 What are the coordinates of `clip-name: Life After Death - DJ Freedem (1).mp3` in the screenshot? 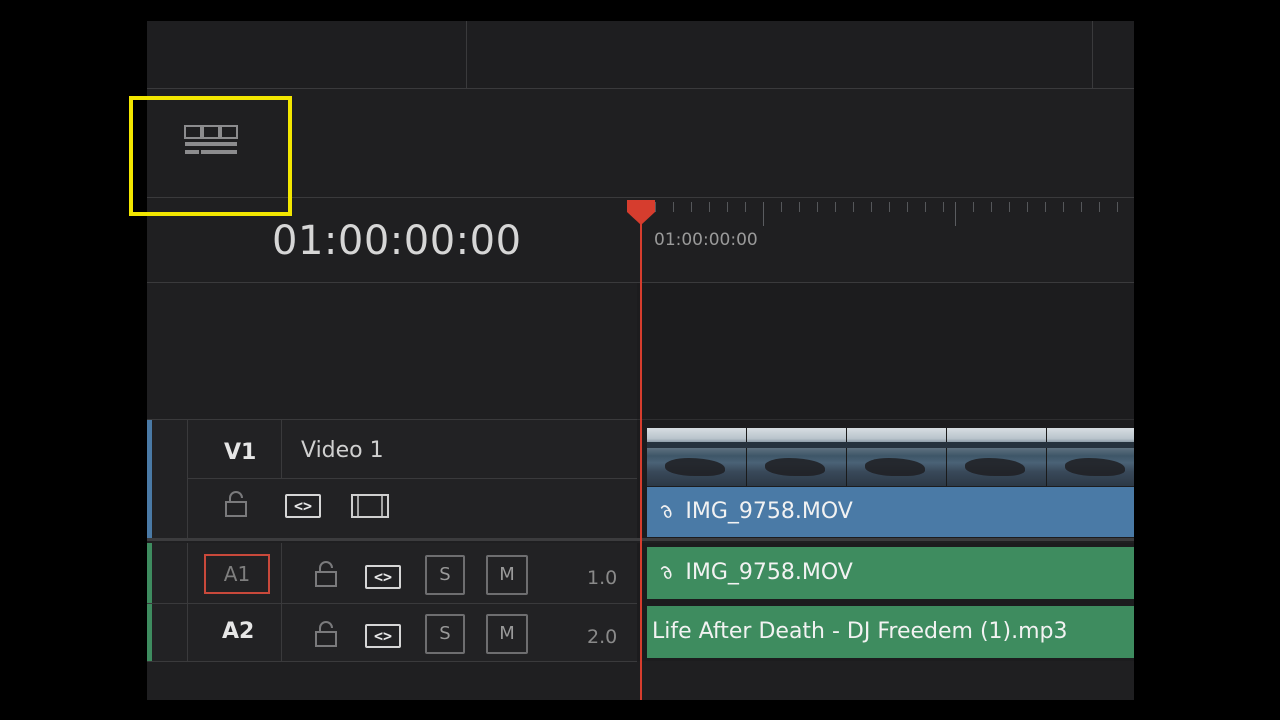 It's located at (860, 631).